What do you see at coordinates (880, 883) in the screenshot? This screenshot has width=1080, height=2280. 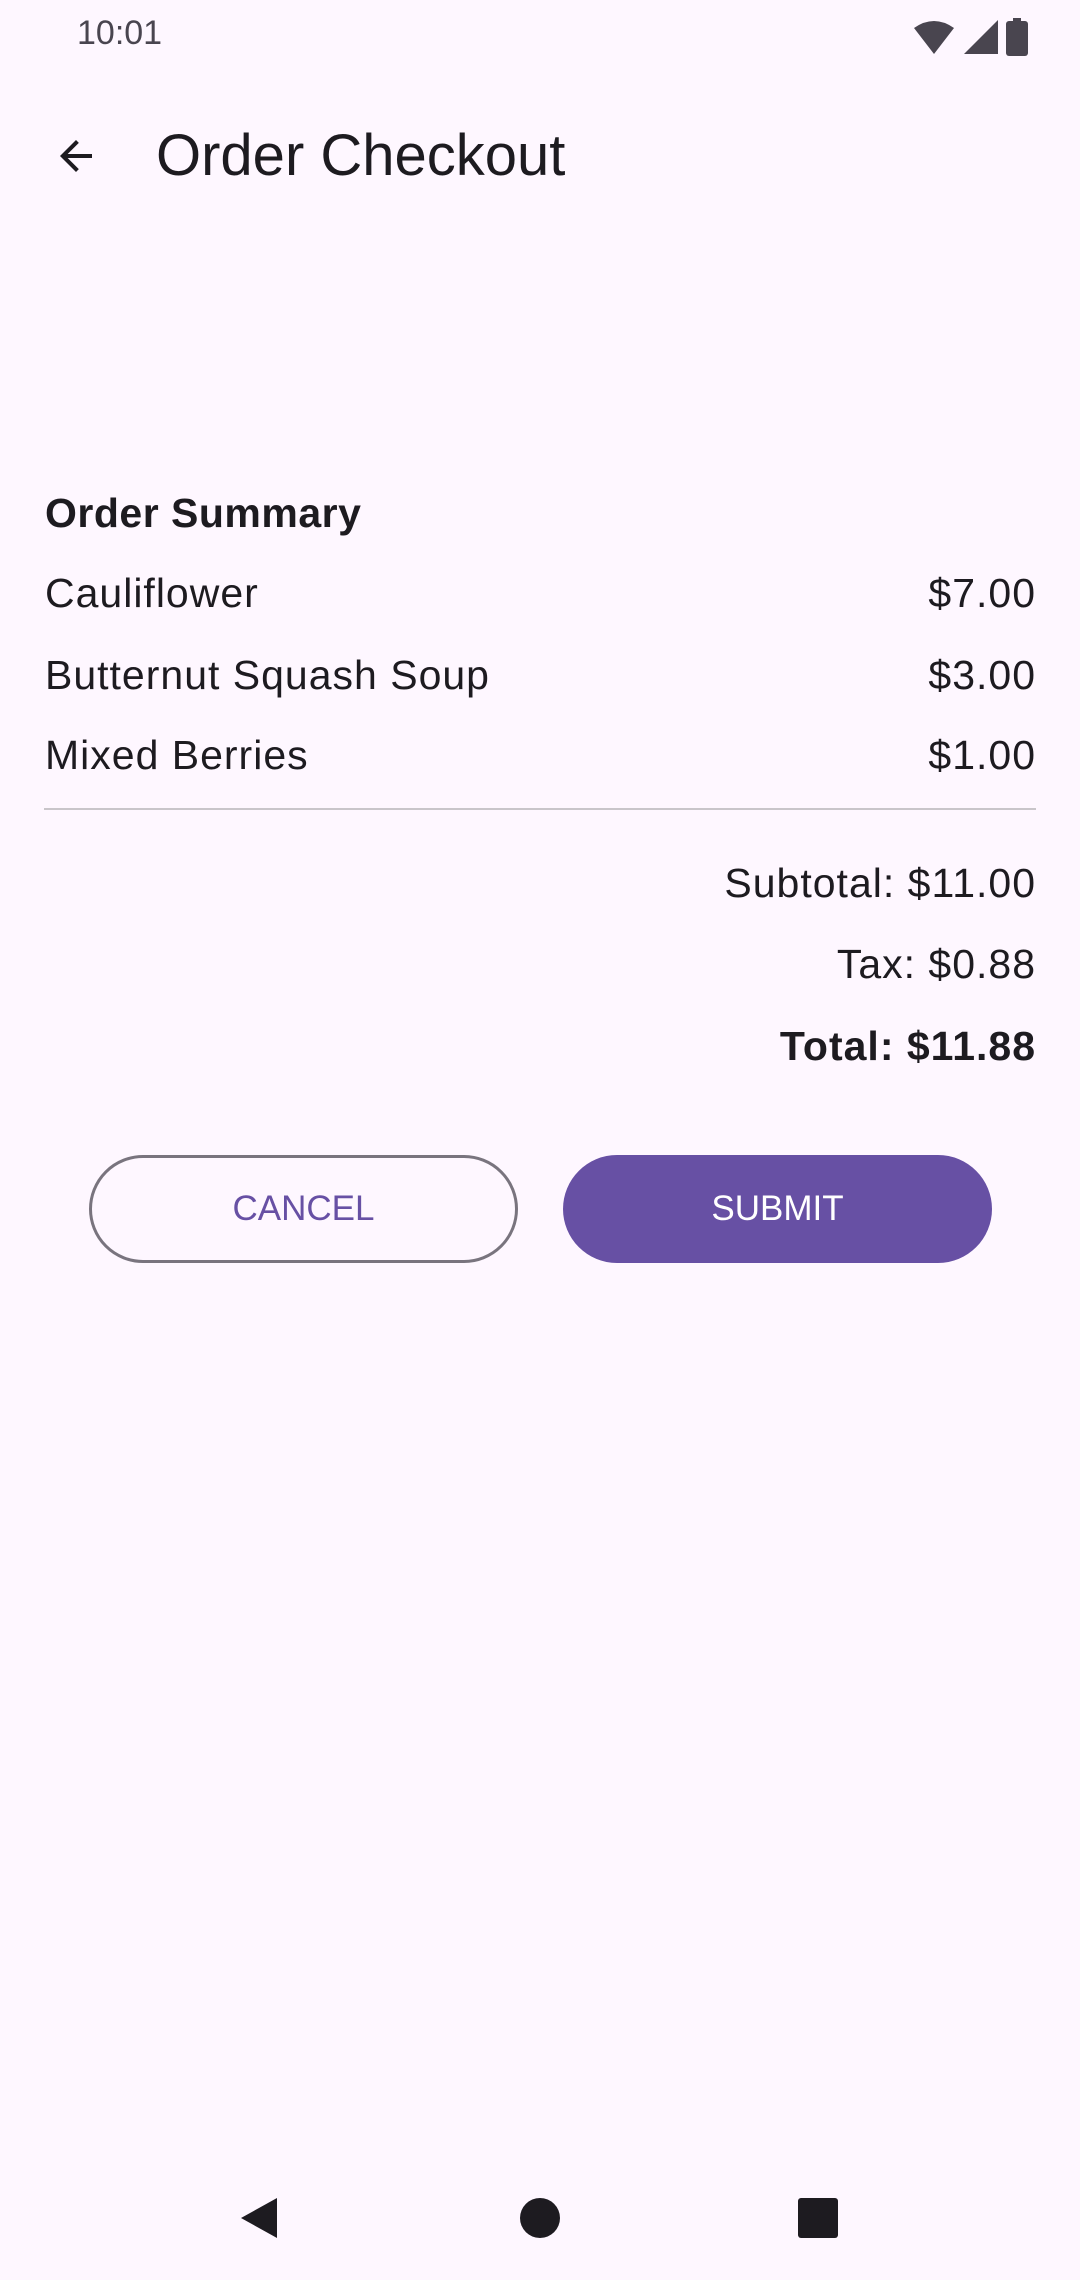 I see `subtotal: Subtotal: $11.00` at bounding box center [880, 883].